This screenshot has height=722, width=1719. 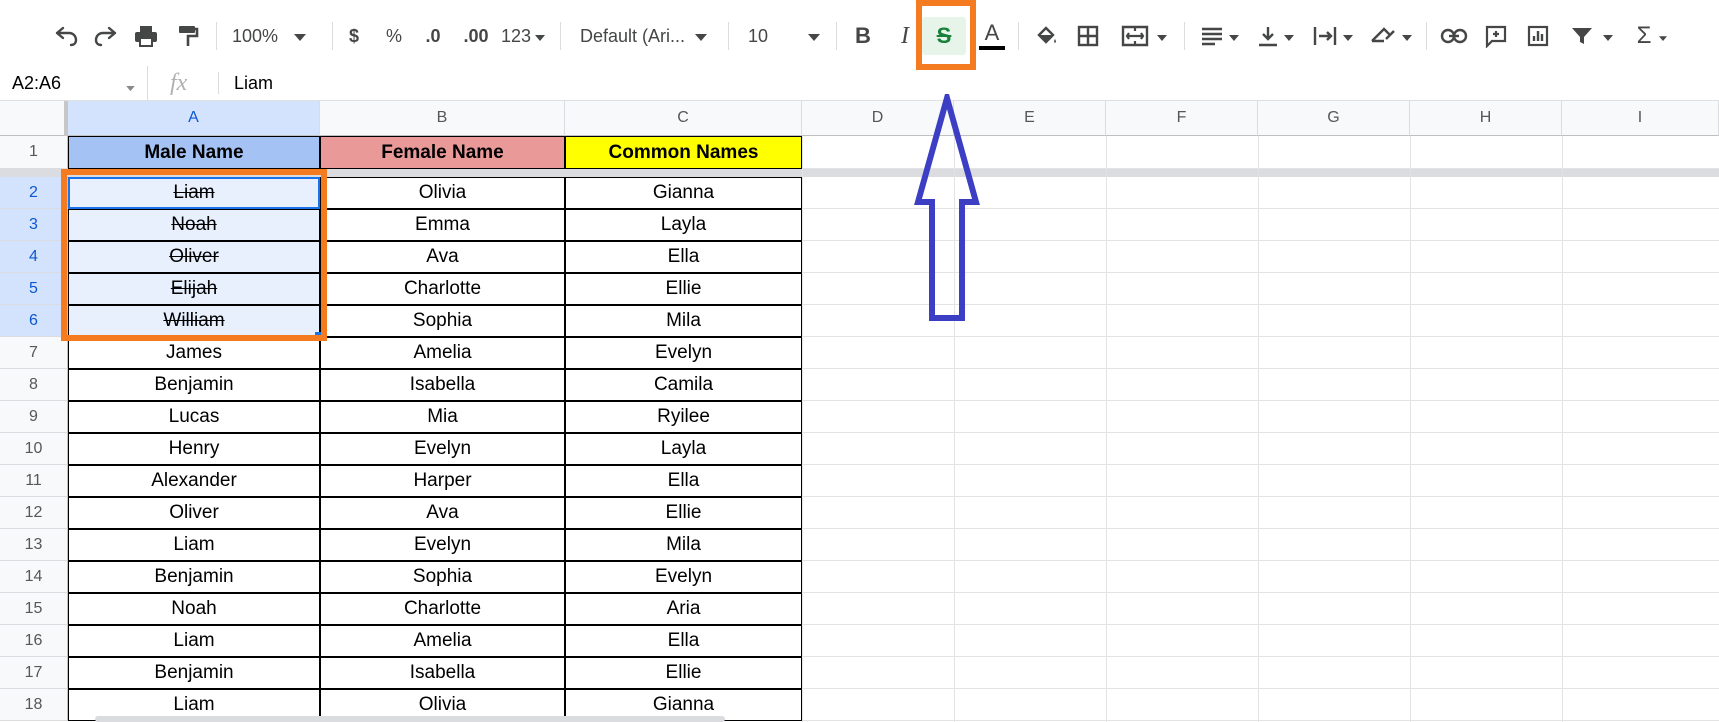 What do you see at coordinates (1454, 36) in the screenshot?
I see `insert-link-icon` at bounding box center [1454, 36].